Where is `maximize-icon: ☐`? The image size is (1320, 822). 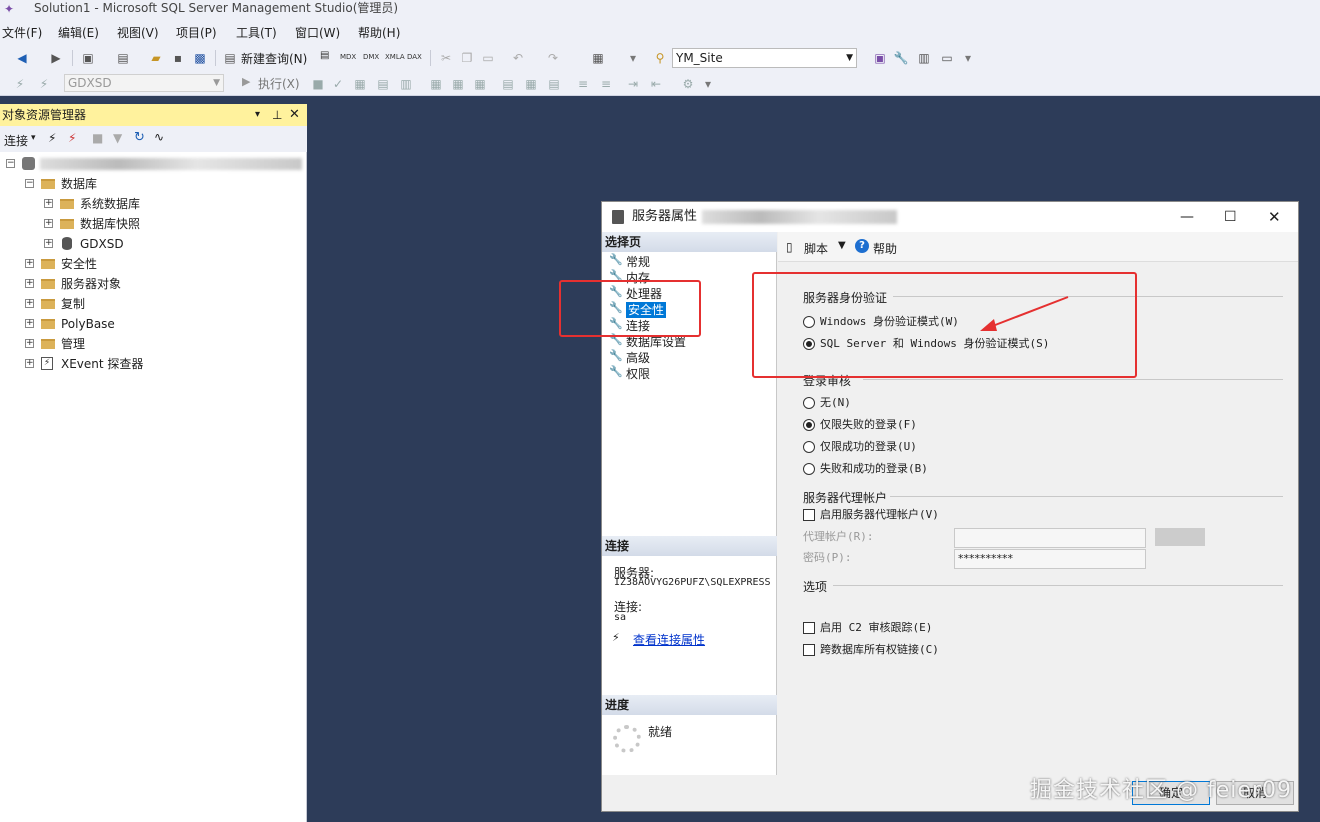 maximize-icon: ☐ is located at coordinates (1230, 217).